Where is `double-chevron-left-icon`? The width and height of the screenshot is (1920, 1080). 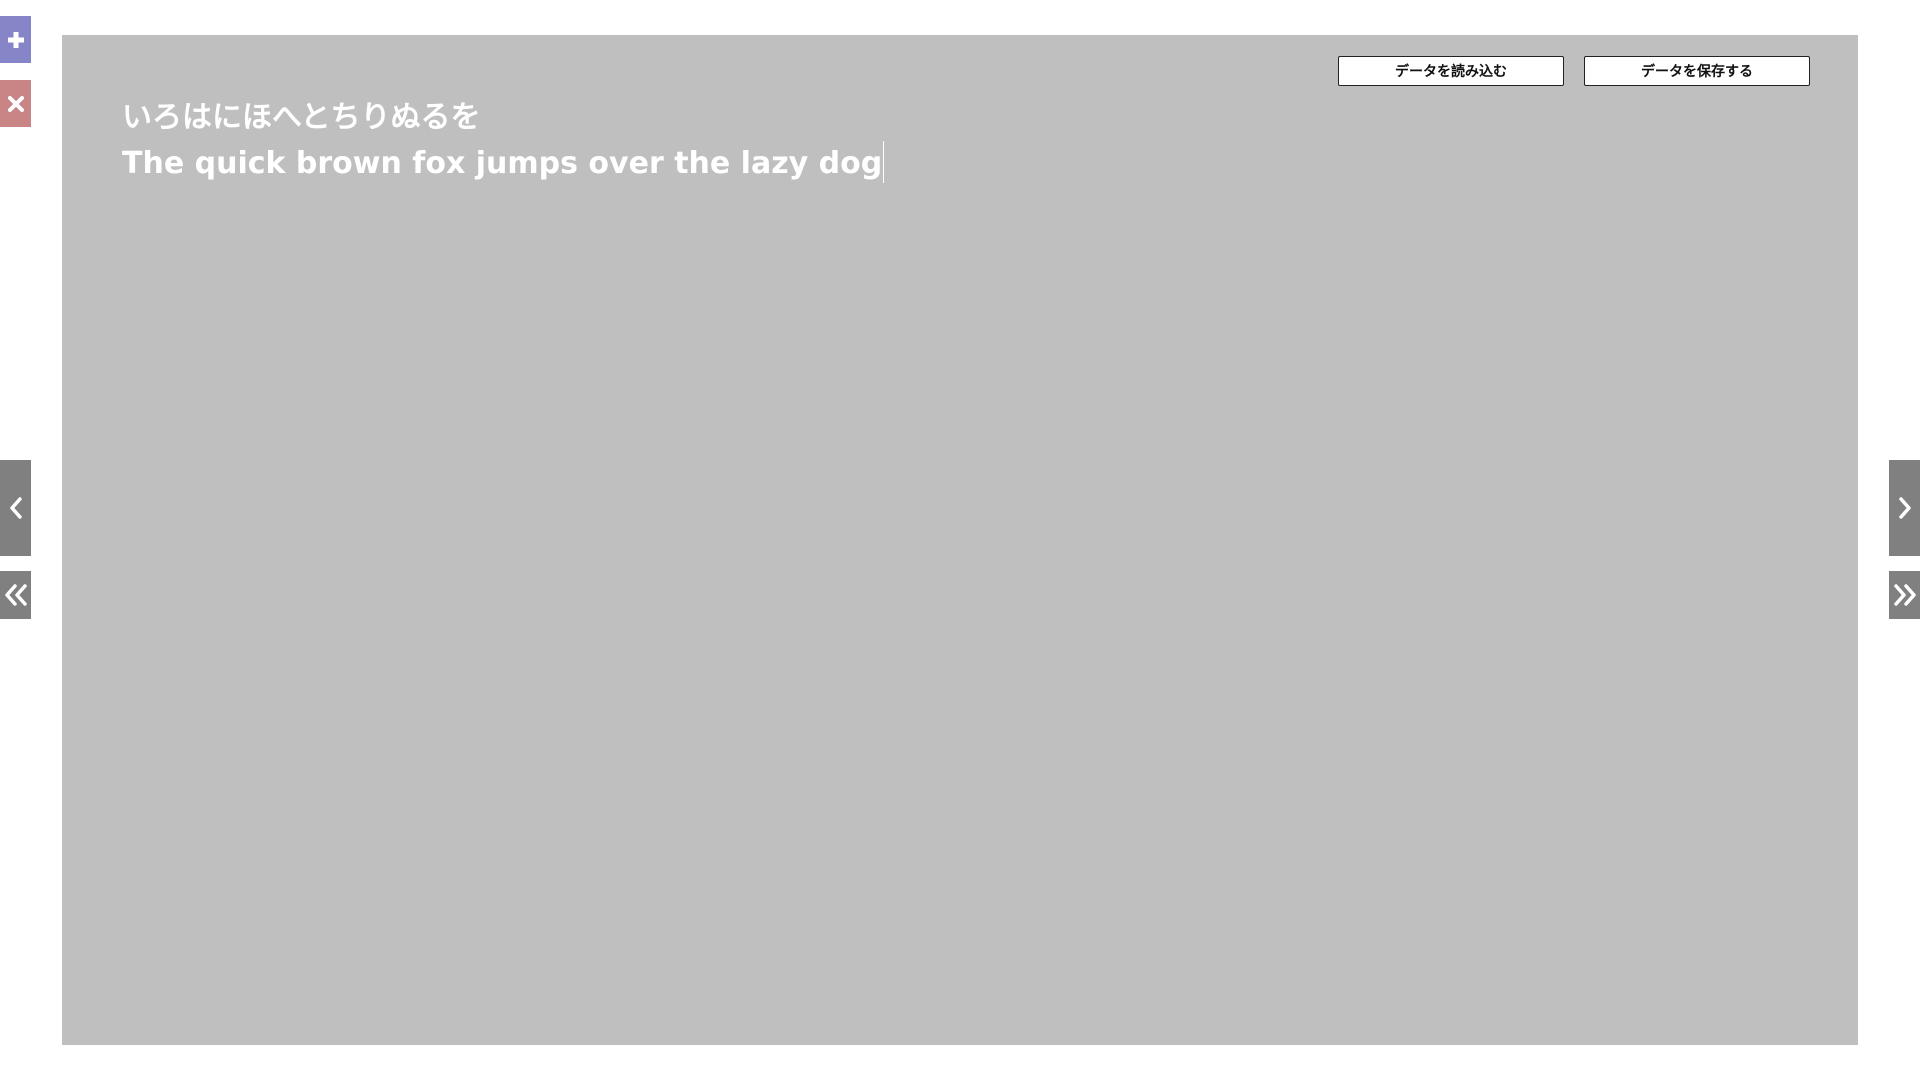 double-chevron-left-icon is located at coordinates (16, 595).